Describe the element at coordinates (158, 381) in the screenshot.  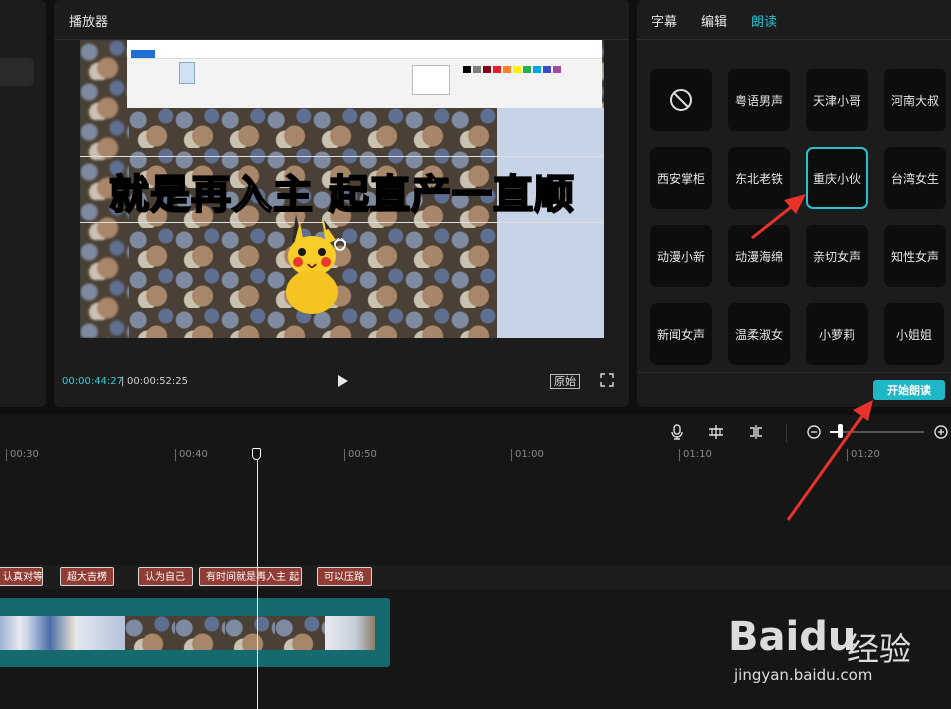
I see `total-time: 00:00:52:25` at that location.